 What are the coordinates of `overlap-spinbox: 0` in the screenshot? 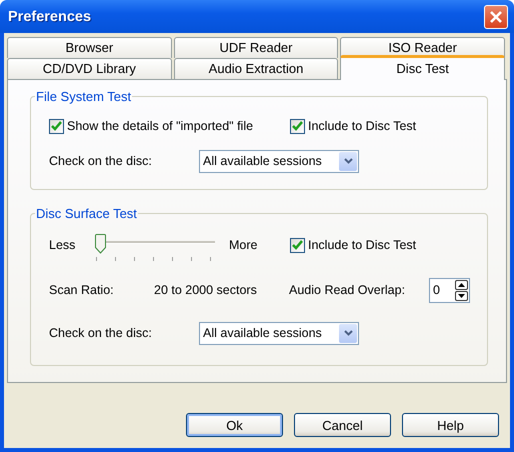 It's located at (449, 290).